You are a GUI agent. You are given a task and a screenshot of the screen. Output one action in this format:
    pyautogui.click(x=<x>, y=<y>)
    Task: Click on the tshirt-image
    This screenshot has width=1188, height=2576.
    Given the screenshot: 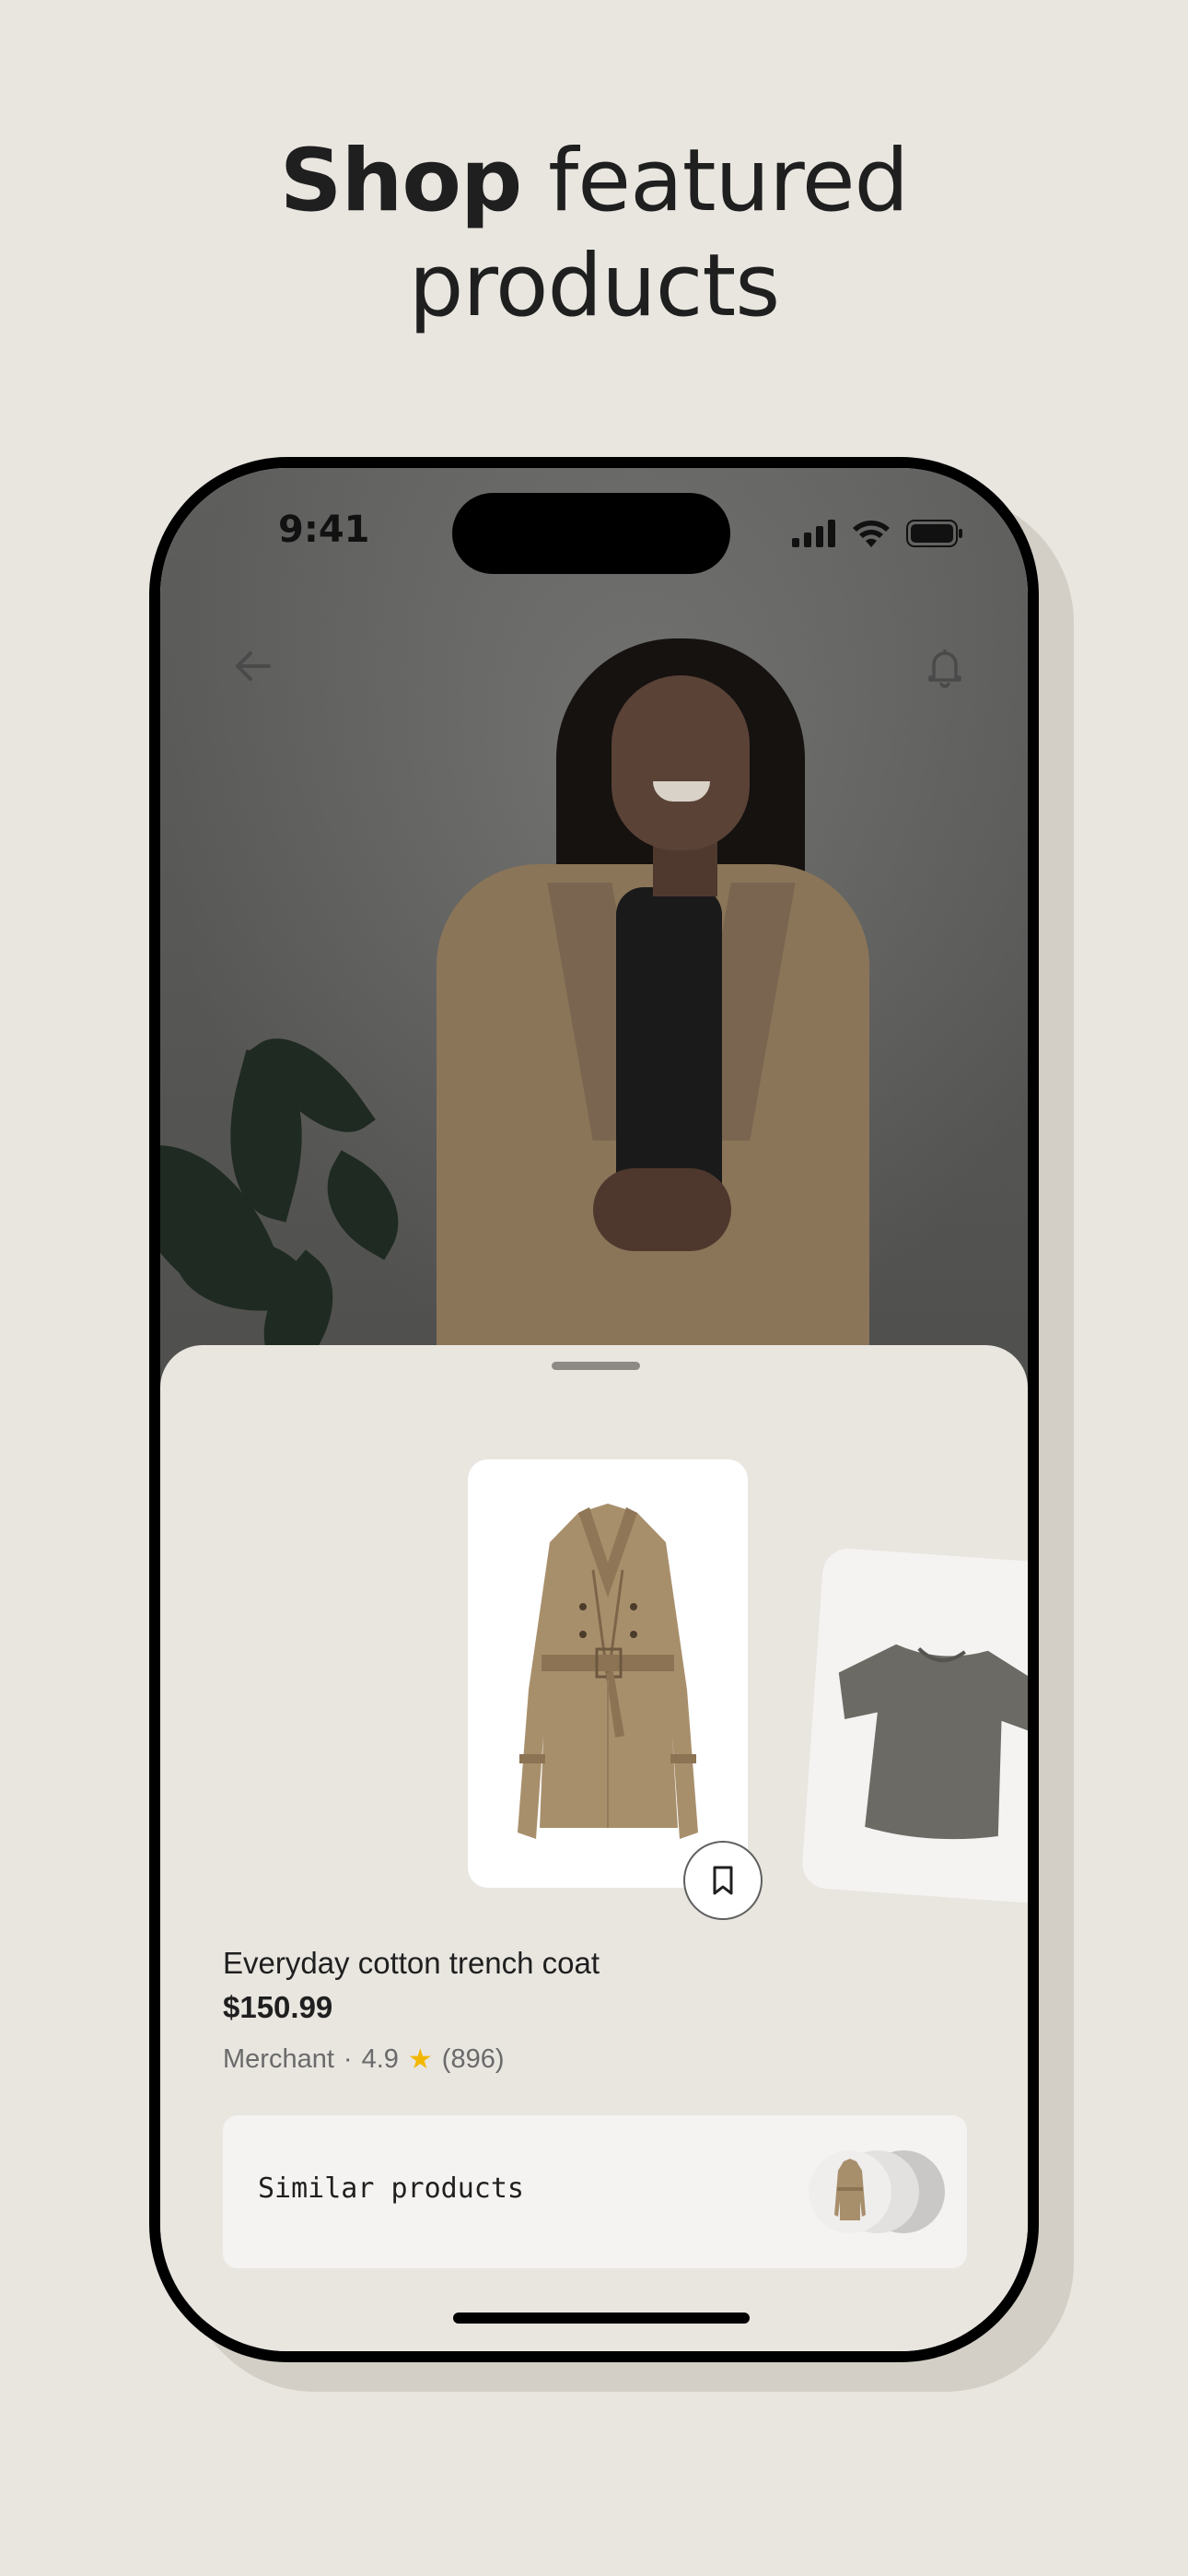 What is the action you would take?
    pyautogui.click(x=933, y=1742)
    